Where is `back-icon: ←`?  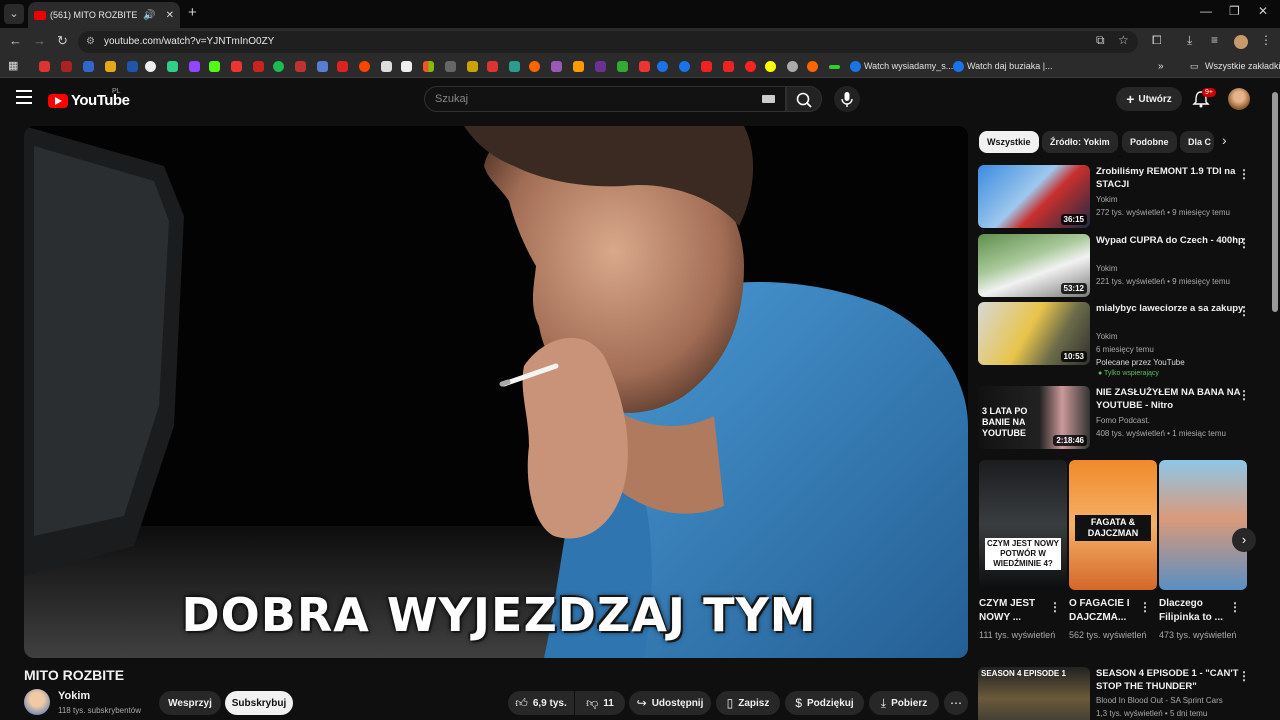
back-icon: ← is located at coordinates (15, 40).